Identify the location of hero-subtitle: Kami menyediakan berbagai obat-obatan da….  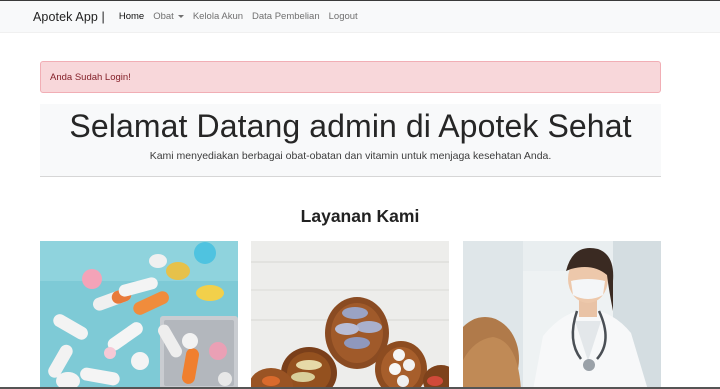
(350, 156).